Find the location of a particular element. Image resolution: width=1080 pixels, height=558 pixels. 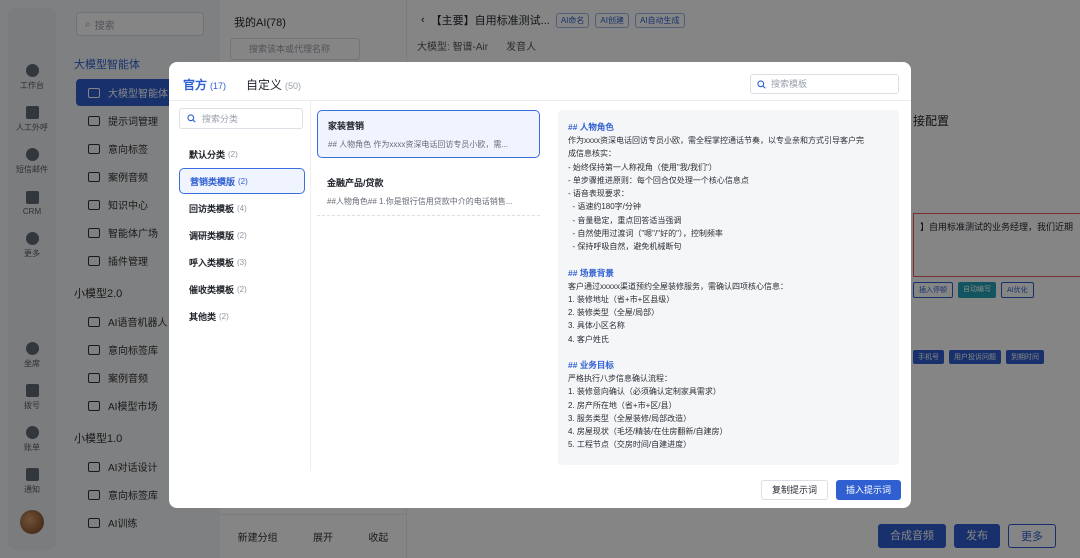

tab-label: 自定义 is located at coordinates (264, 85).